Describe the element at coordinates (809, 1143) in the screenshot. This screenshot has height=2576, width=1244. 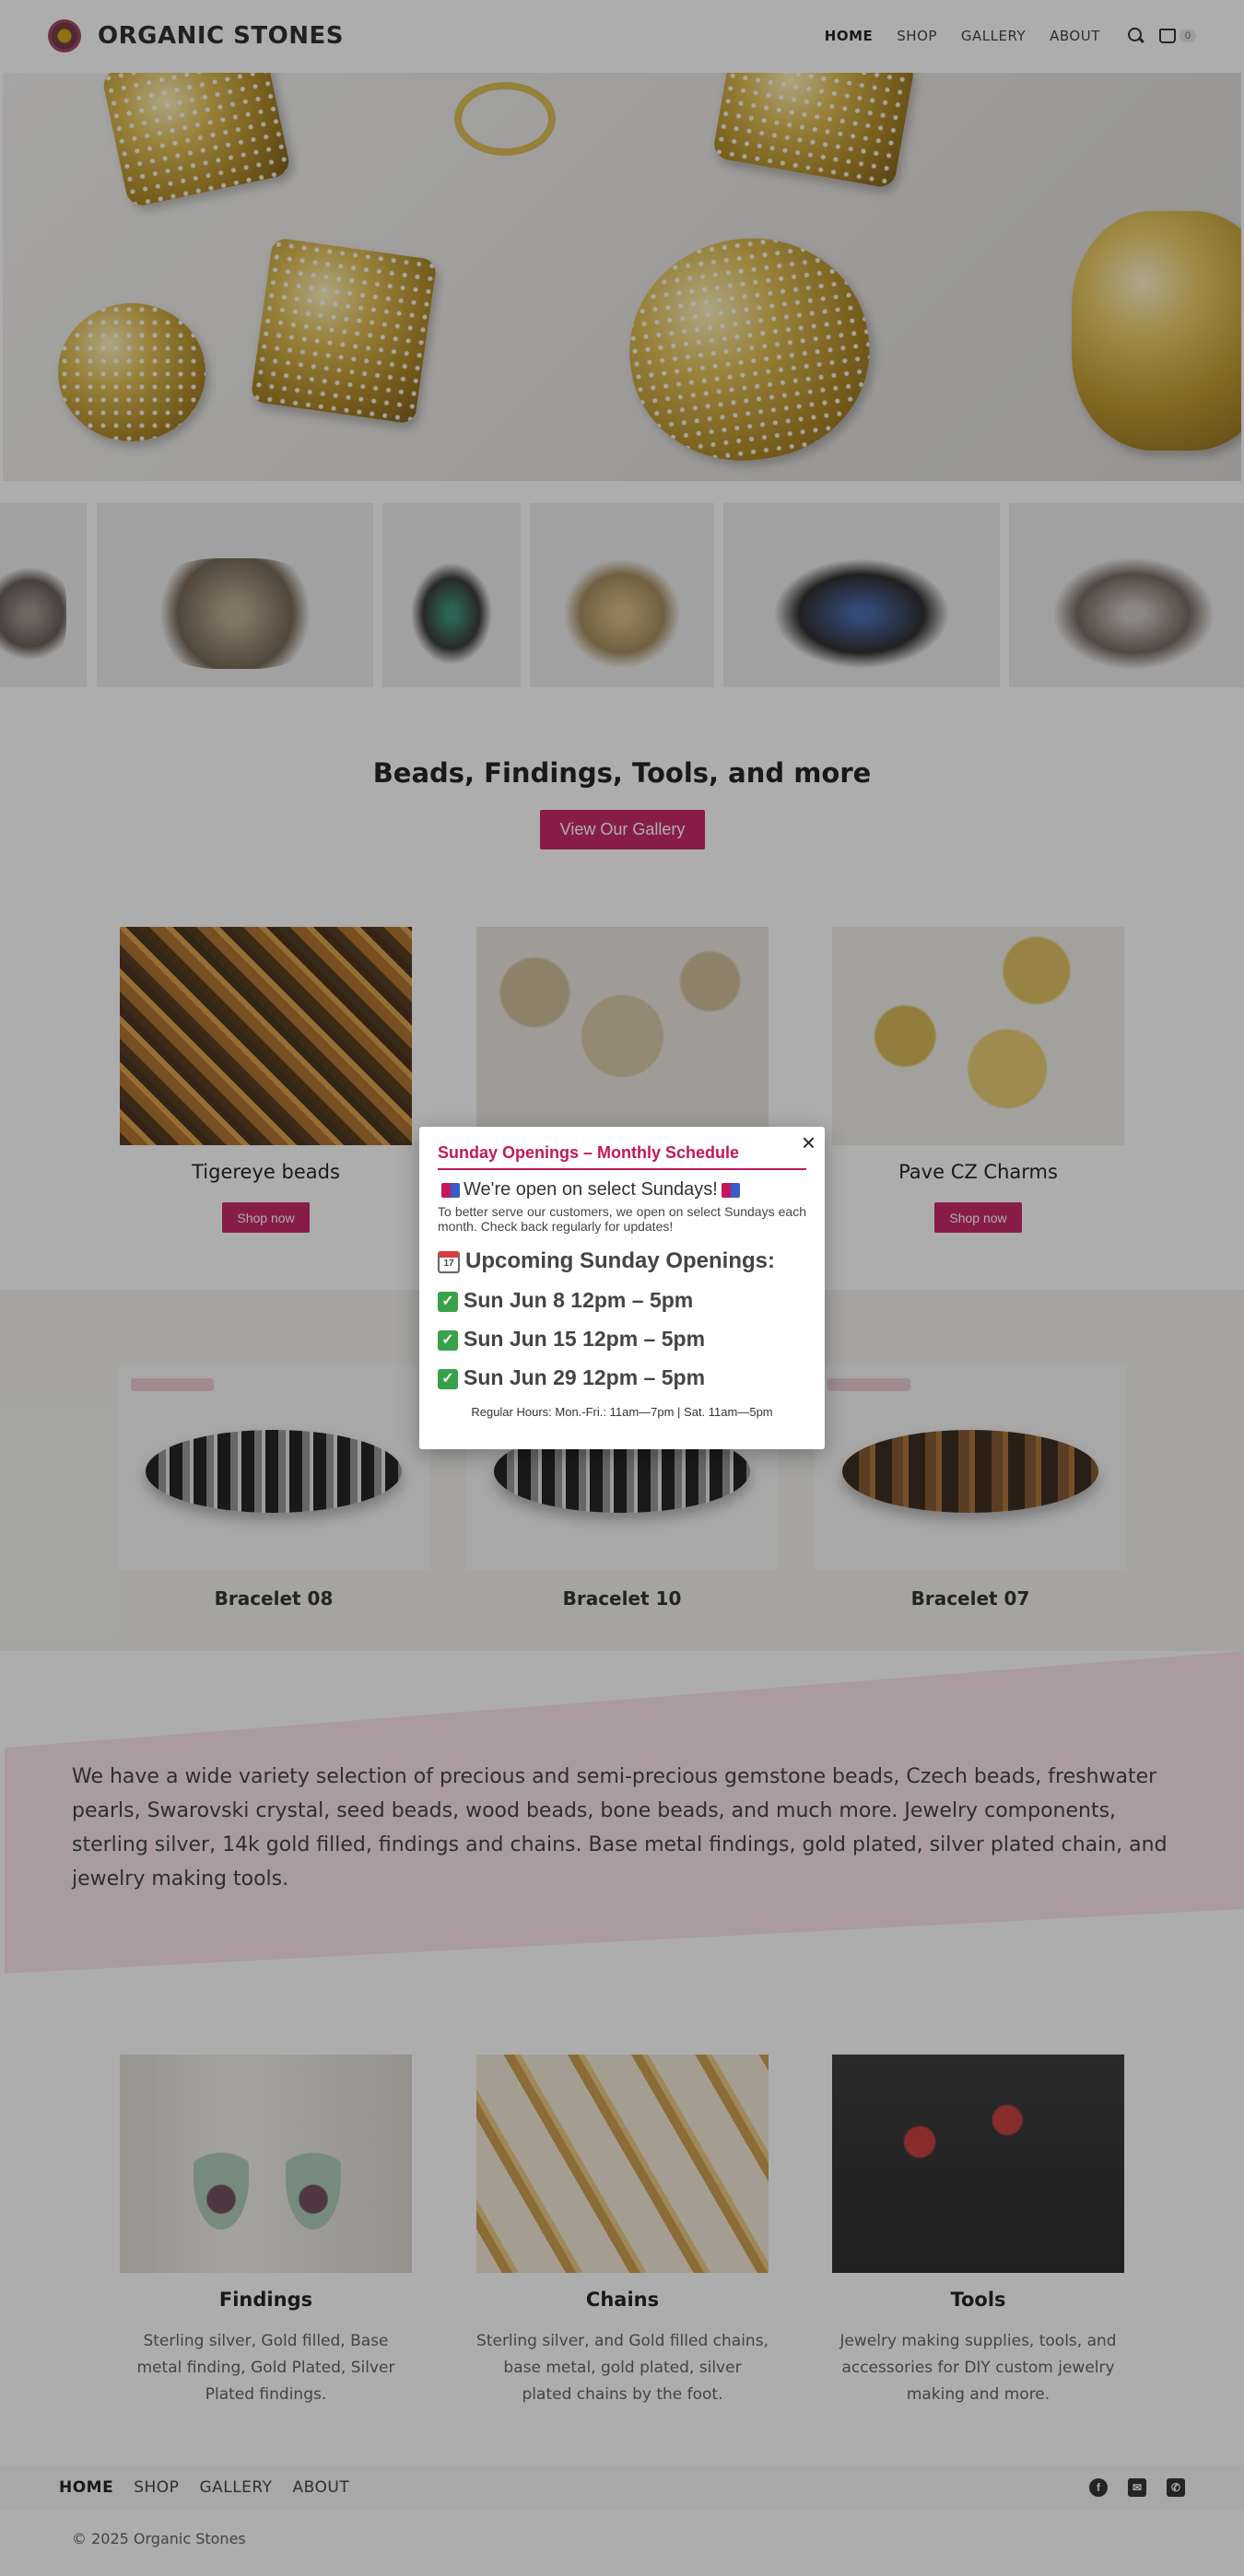
I see `close-icon: ×` at that location.